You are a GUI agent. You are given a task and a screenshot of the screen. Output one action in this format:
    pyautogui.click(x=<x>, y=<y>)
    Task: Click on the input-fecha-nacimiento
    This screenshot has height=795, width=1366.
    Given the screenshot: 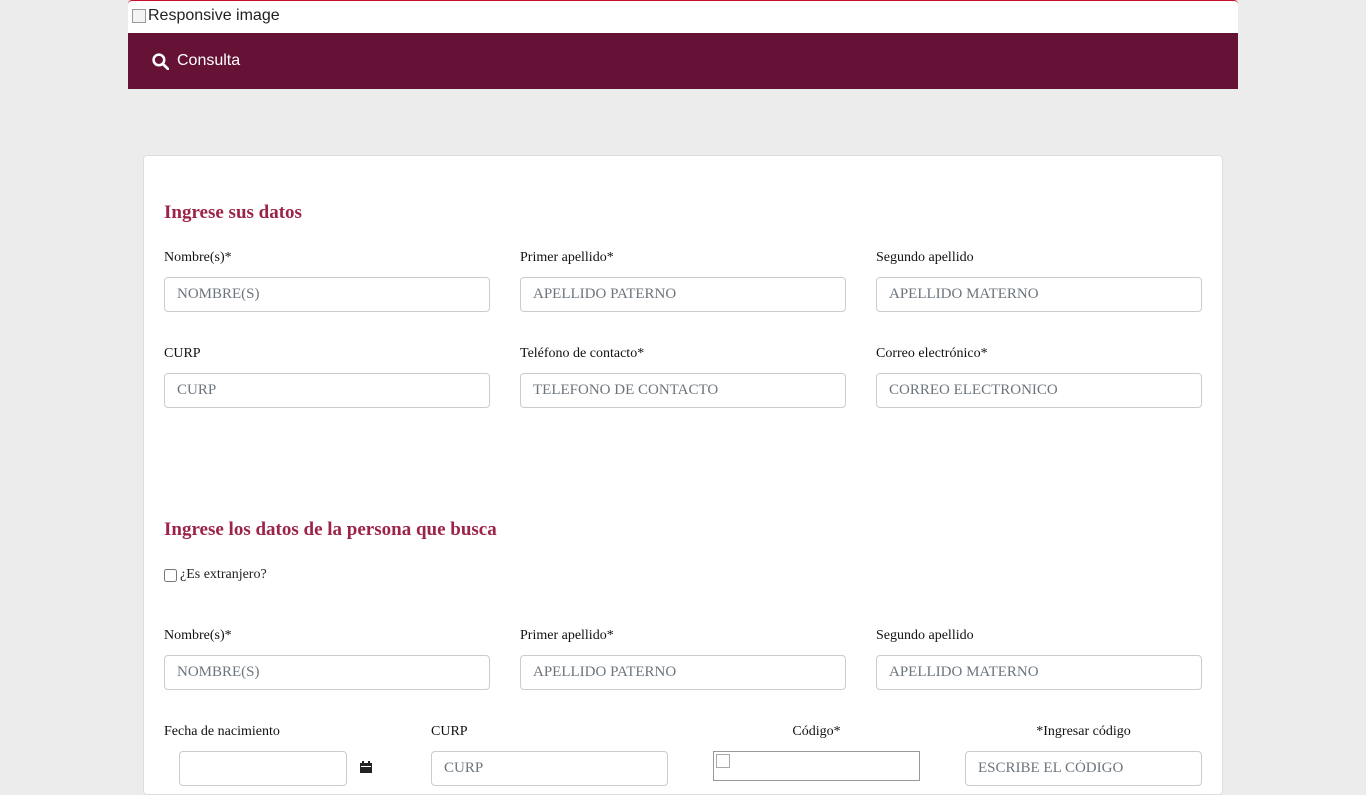 What is the action you would take?
    pyautogui.click(x=263, y=768)
    